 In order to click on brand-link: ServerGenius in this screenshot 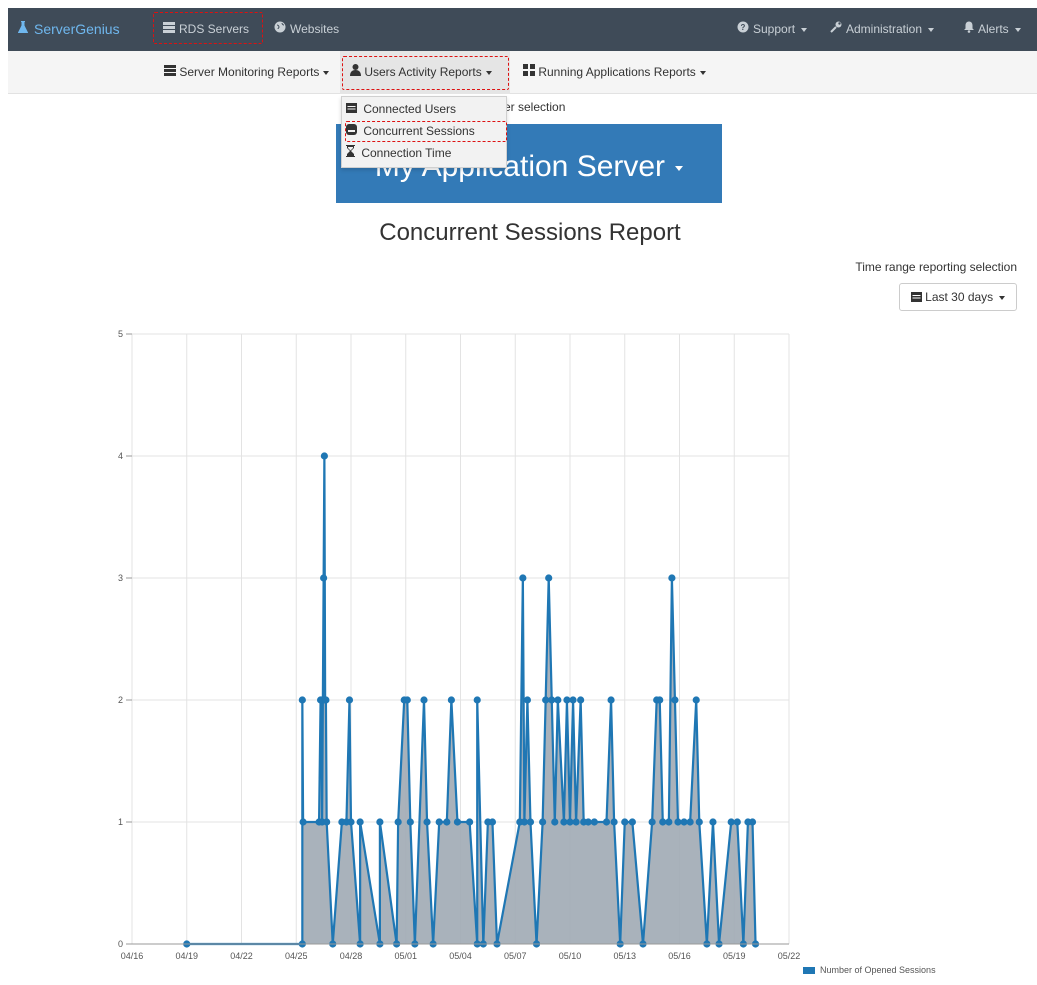, I will do `click(68, 29)`.